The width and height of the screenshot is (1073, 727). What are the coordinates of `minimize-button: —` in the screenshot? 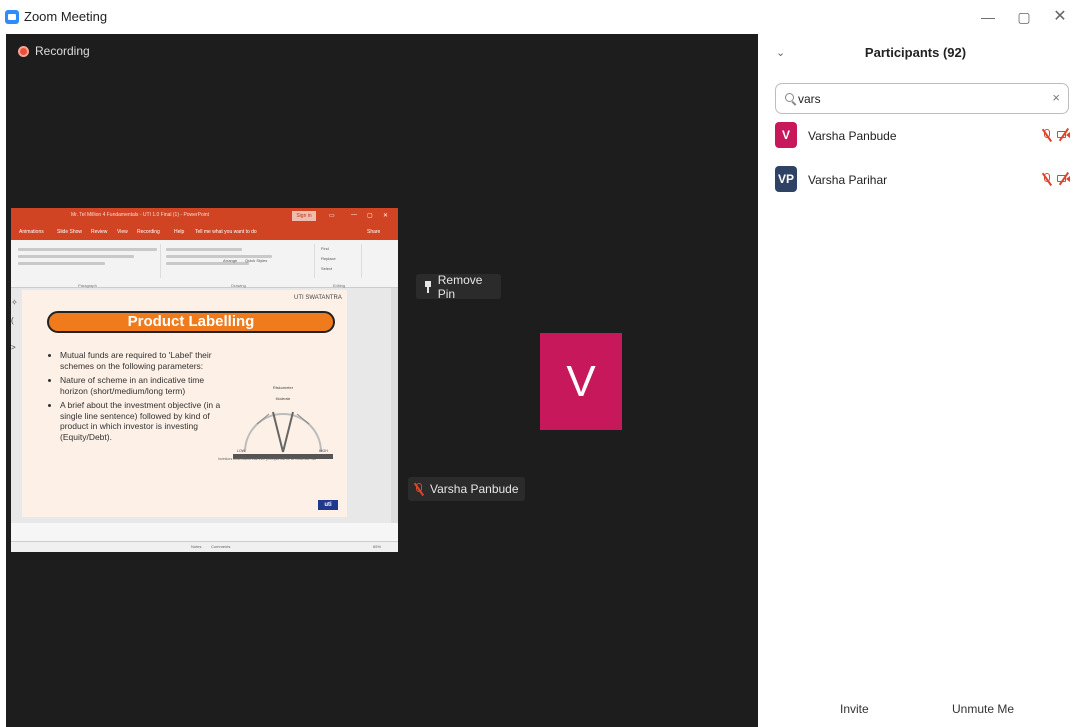 It's located at (988, 17).